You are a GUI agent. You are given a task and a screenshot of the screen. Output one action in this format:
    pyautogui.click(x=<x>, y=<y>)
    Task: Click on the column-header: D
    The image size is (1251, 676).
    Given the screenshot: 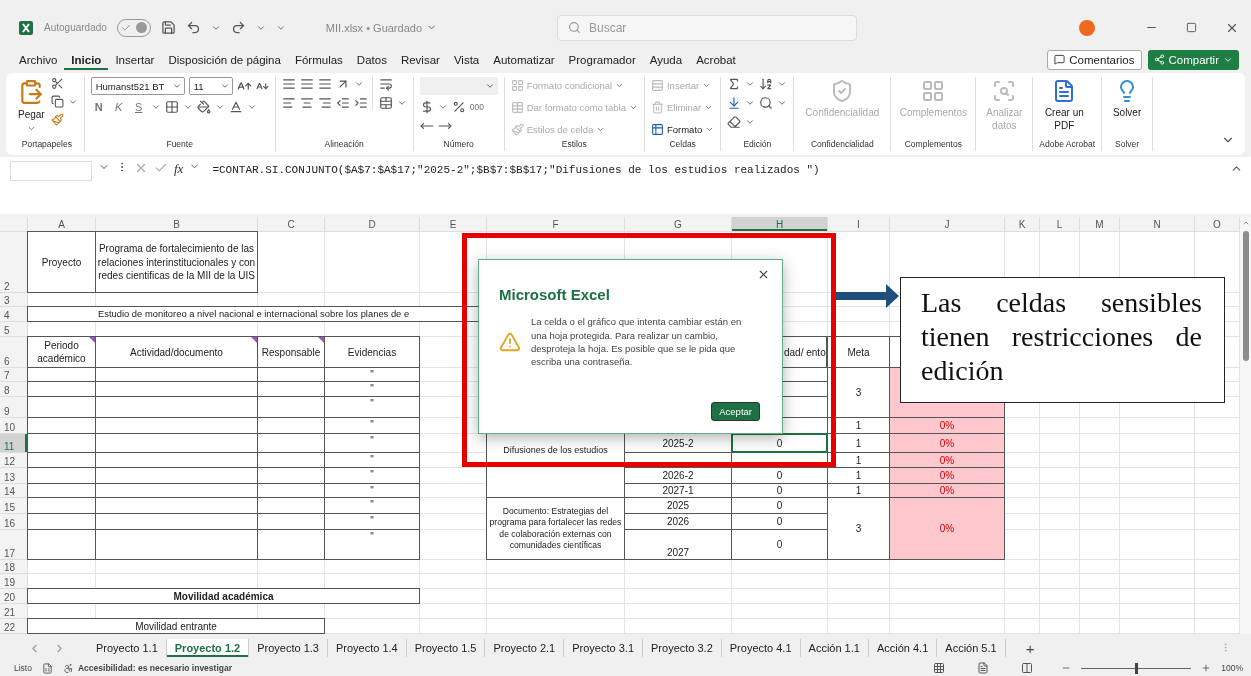 What is the action you would take?
    pyautogui.click(x=372, y=225)
    